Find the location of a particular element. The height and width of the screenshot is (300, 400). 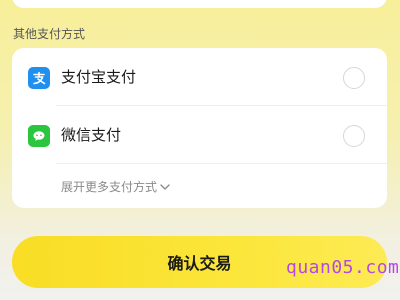

alipay-icon is located at coordinates (39, 78).